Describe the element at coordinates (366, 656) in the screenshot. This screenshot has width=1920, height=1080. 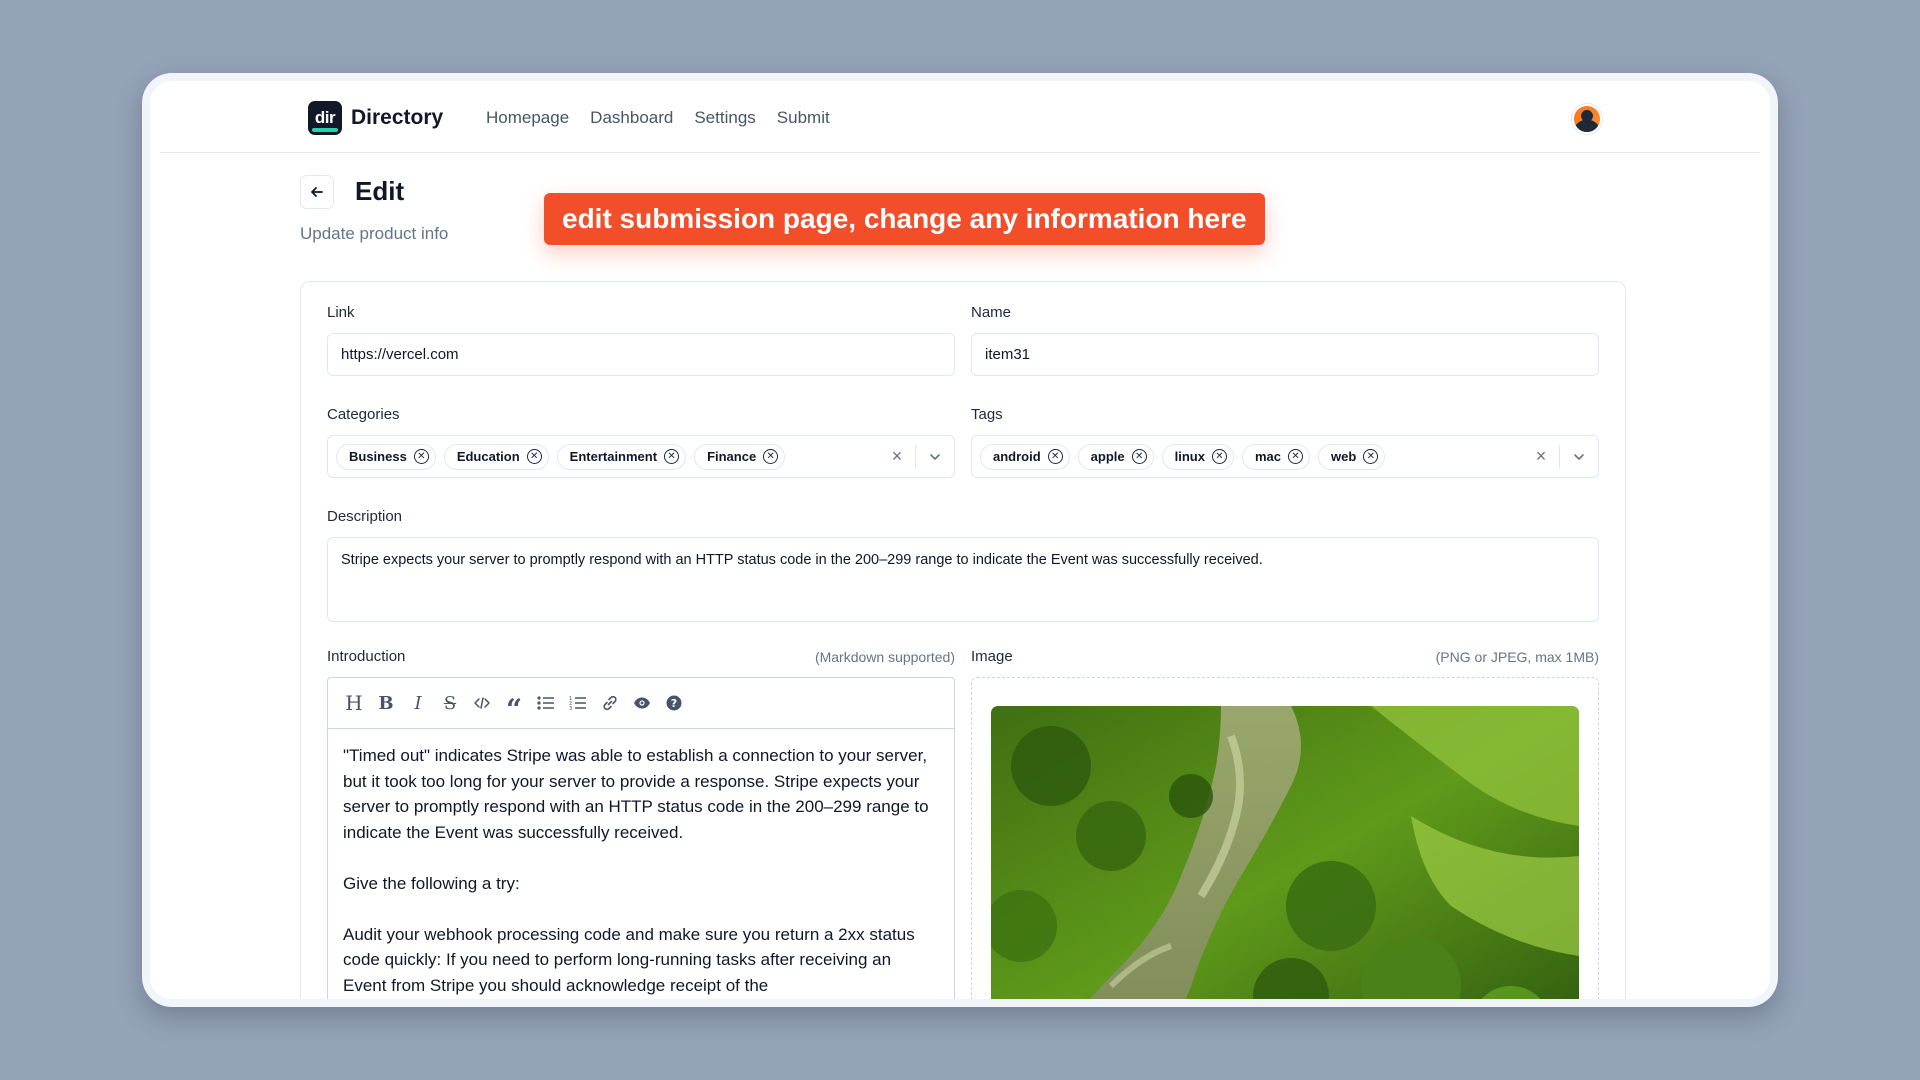
I see `introduction-label: Introduction` at that location.